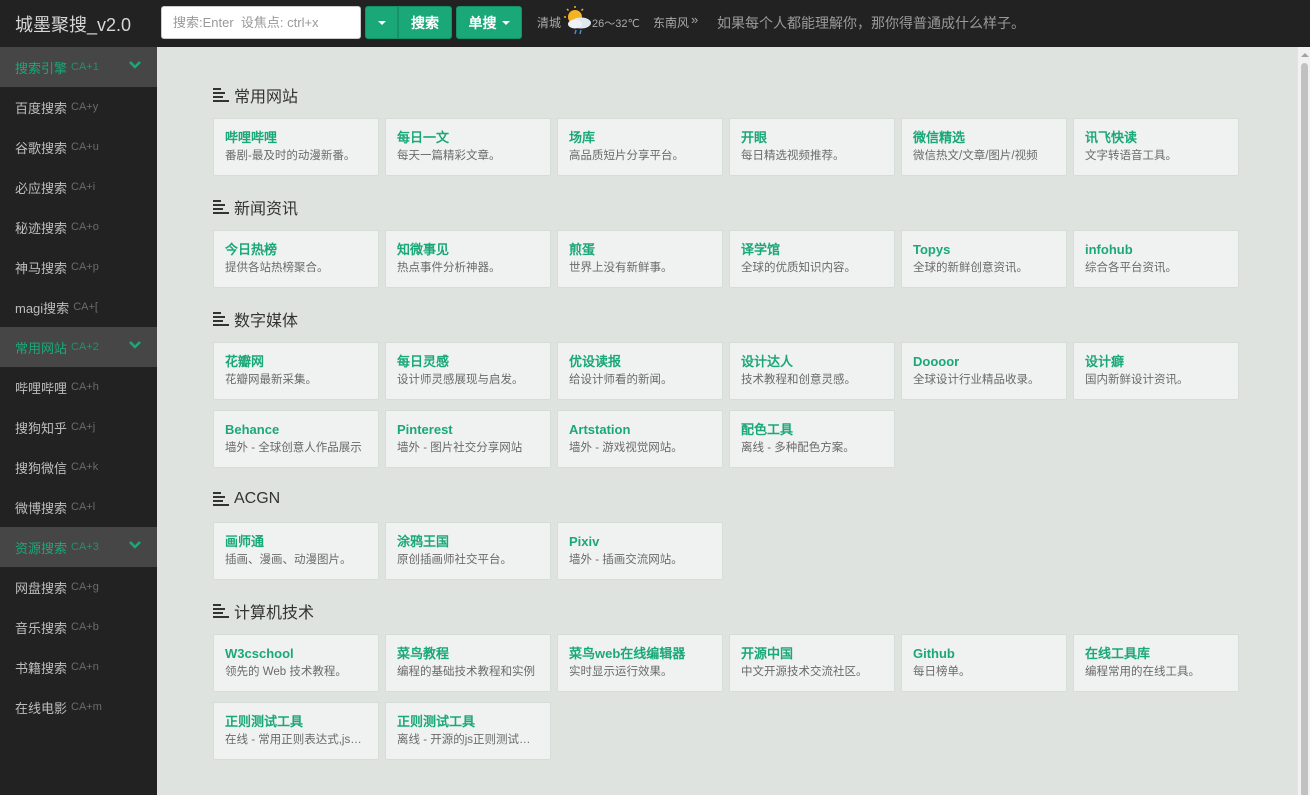 Image resolution: width=1310 pixels, height=795 pixels. Describe the element at coordinates (616, 24) in the screenshot. I see `weather-temperature: 26～32℃` at that location.